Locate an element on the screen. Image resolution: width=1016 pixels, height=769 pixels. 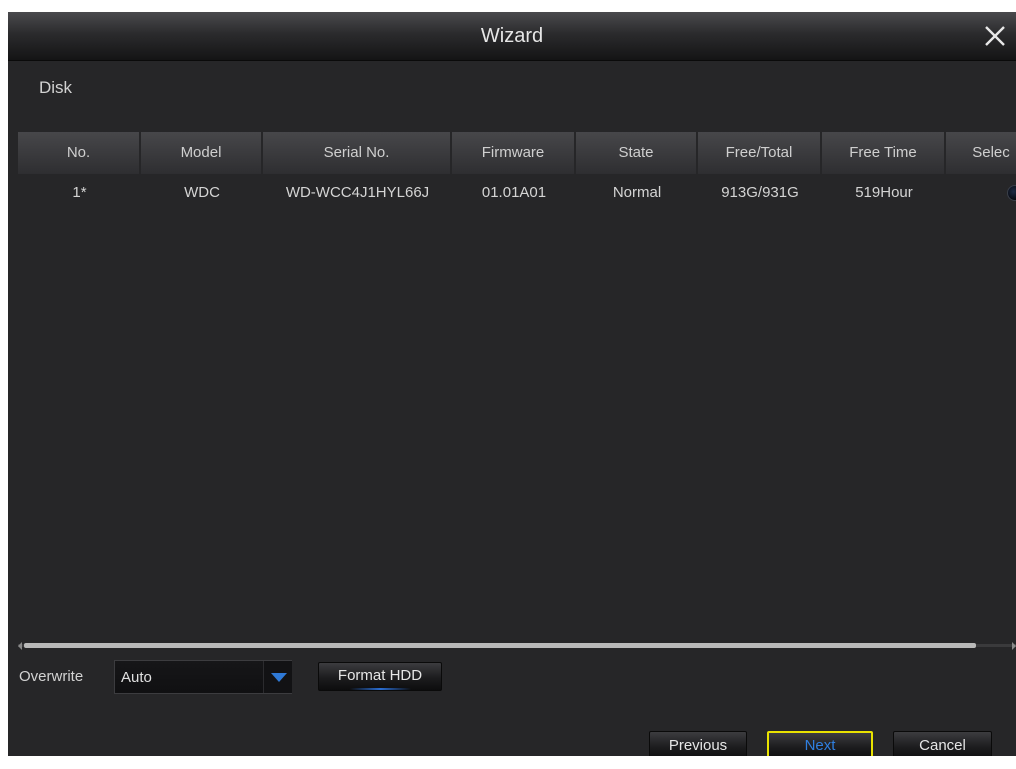
close-icon is located at coordinates (995, 36).